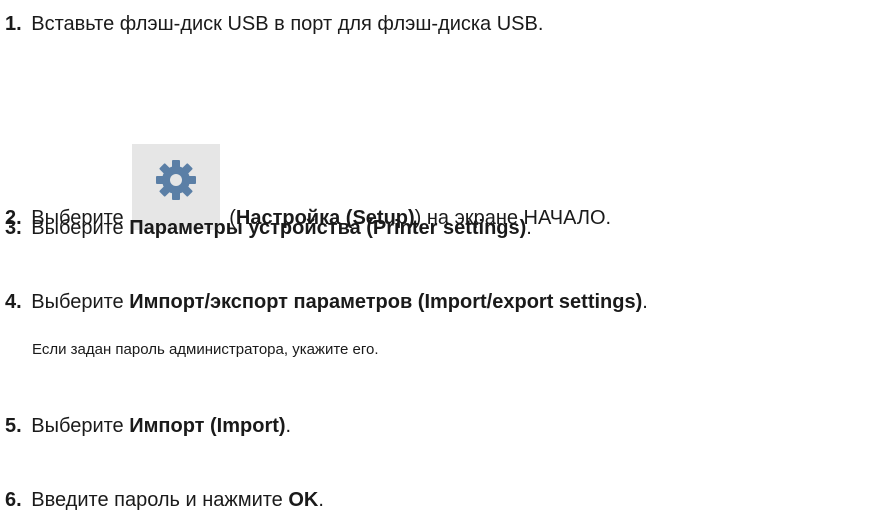 This screenshot has width=878, height=518. I want to click on step-number: 4., so click(13, 302).